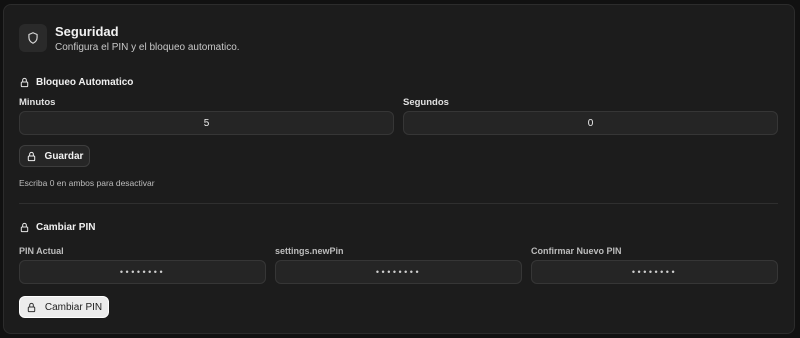 Image resolution: width=800 pixels, height=338 pixels. What do you see at coordinates (398, 272) in the screenshot?
I see `new-pin-input: ••••••••` at bounding box center [398, 272].